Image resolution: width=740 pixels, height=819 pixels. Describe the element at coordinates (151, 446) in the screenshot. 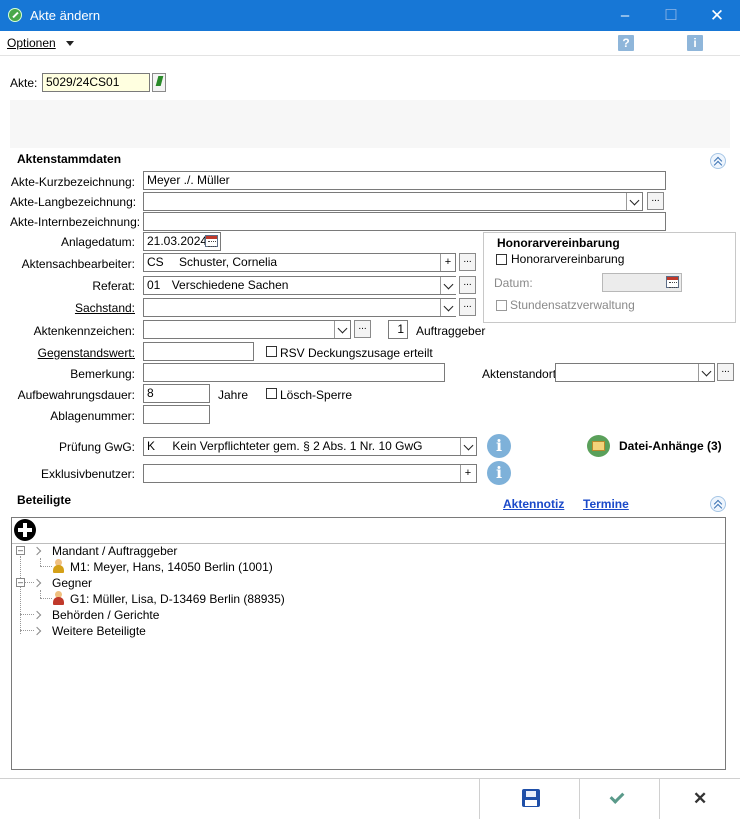

I see `gwg-code: K` at that location.